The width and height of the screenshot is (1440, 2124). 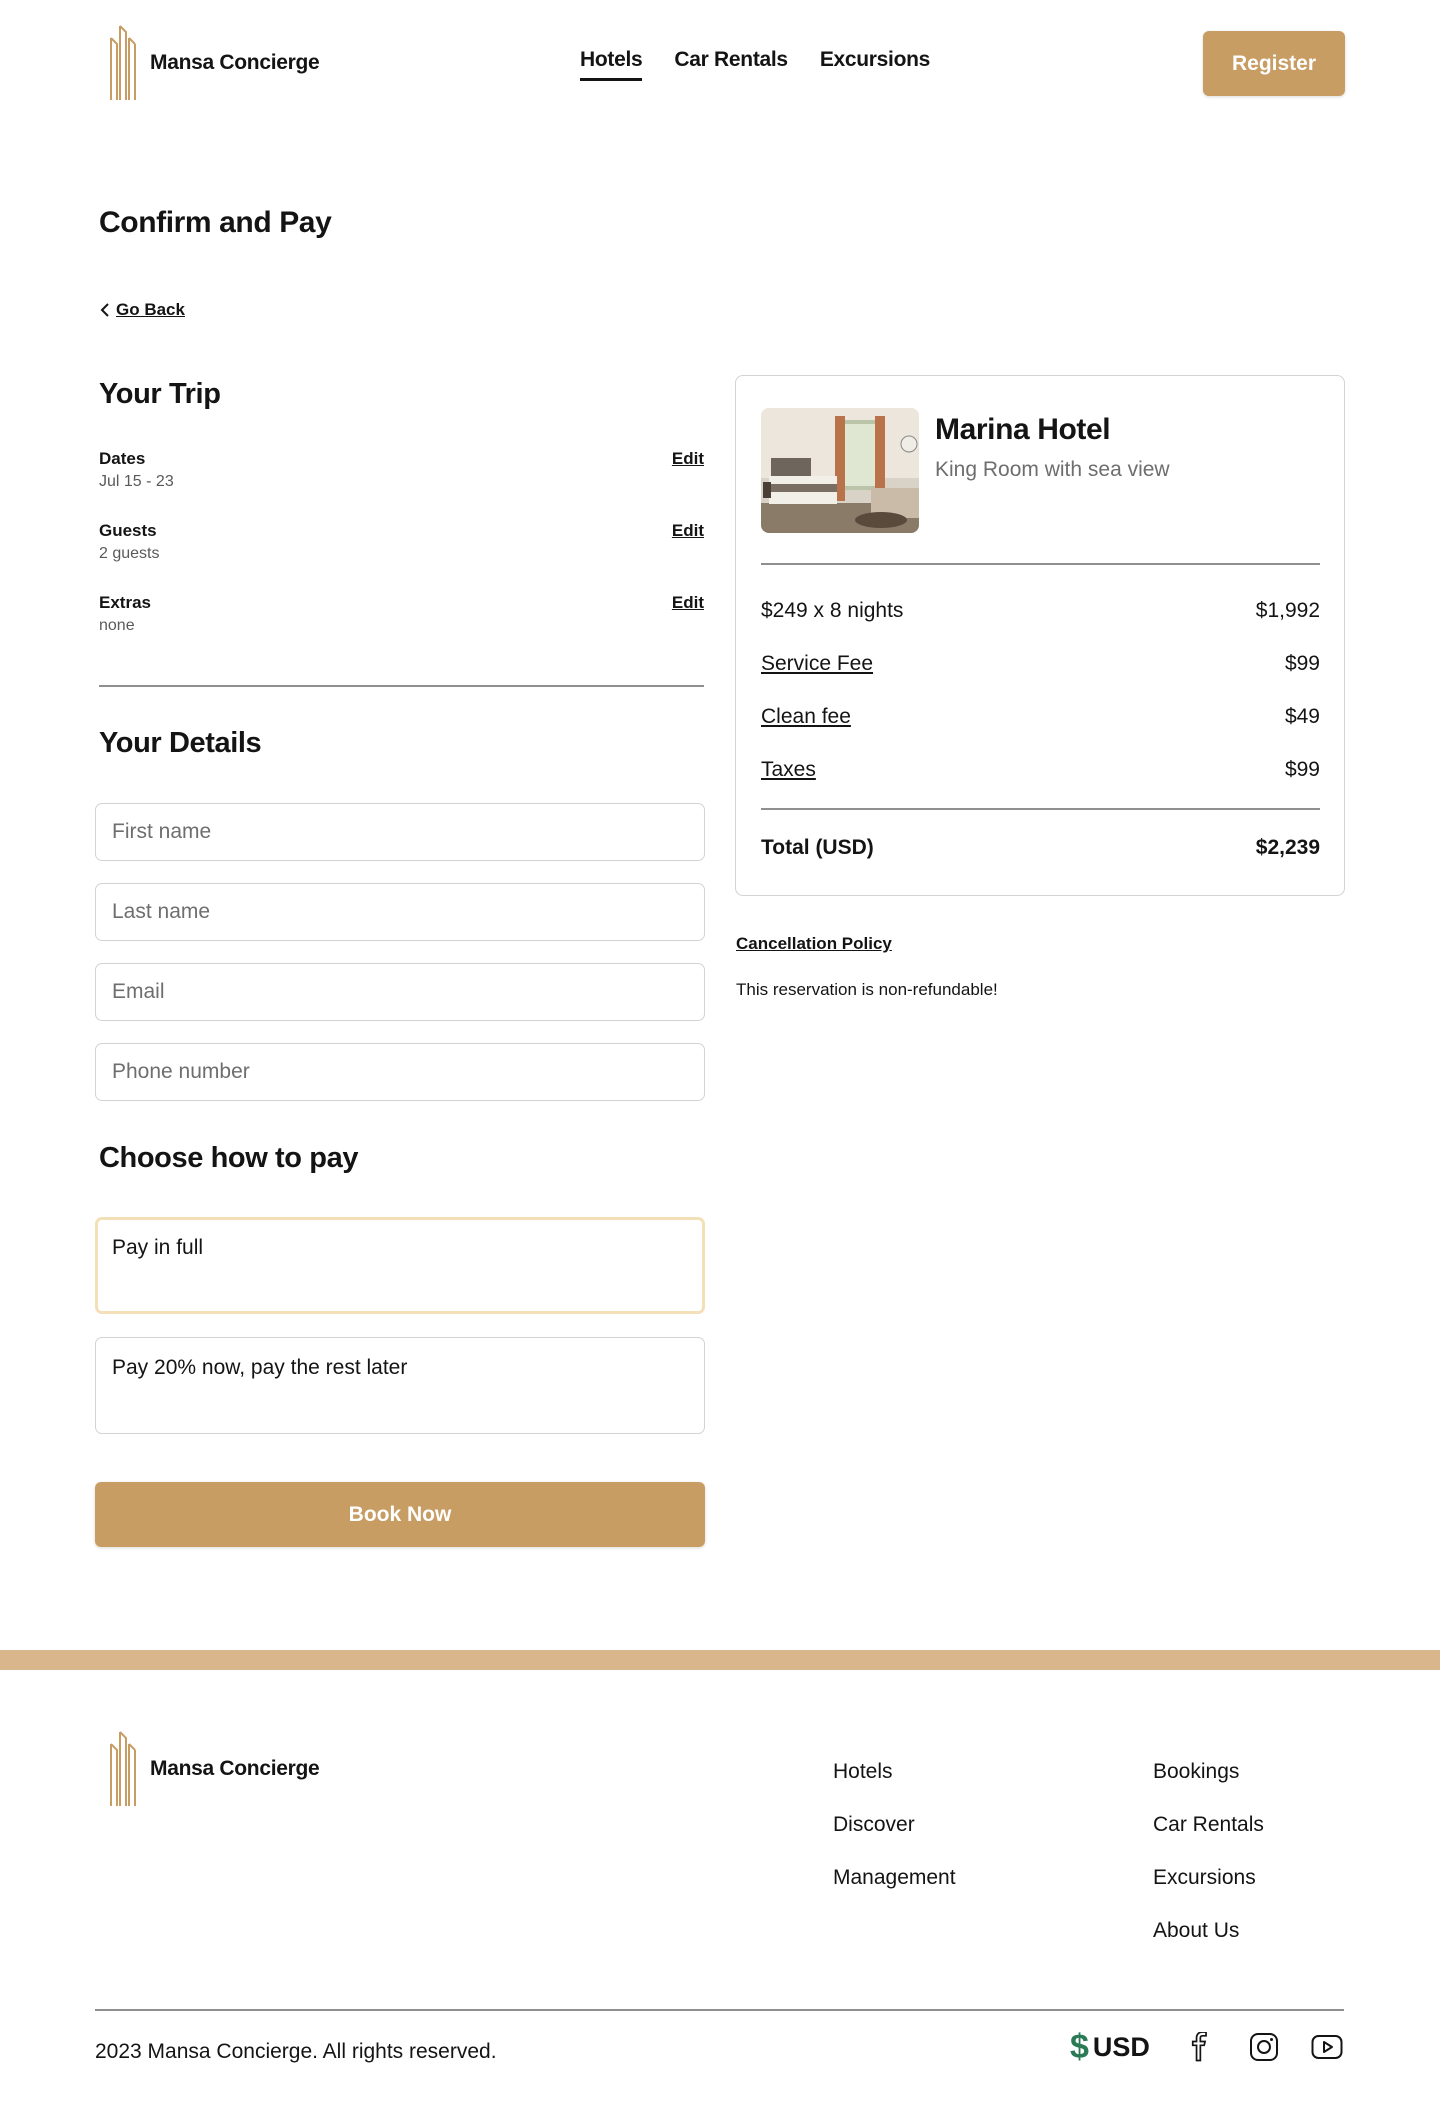 What do you see at coordinates (1274, 63) in the screenshot?
I see `register-button: Register` at bounding box center [1274, 63].